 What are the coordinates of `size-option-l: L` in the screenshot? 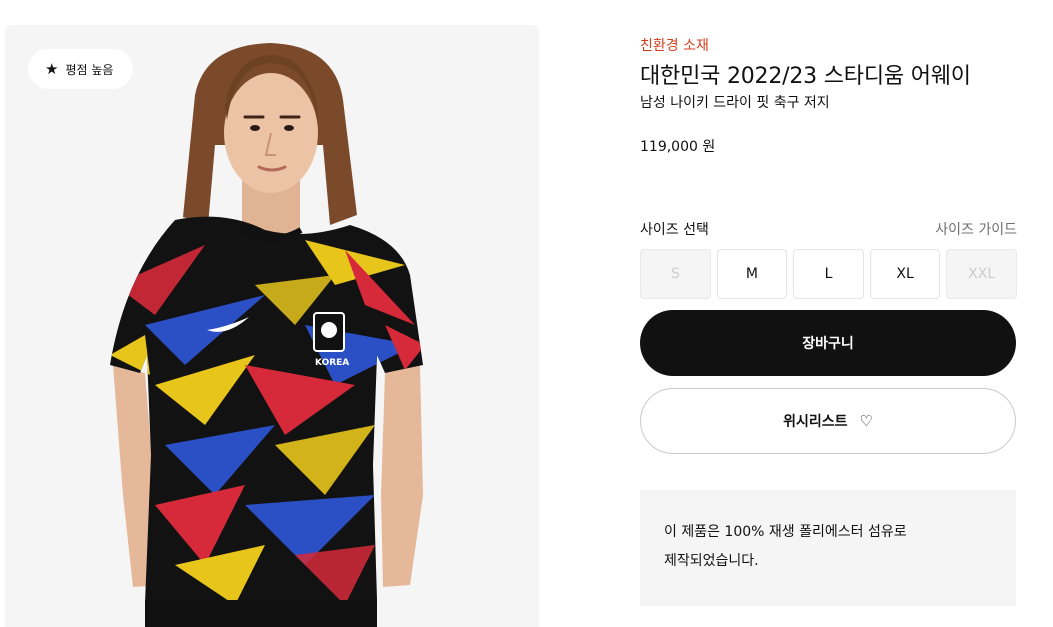 It's located at (828, 274).